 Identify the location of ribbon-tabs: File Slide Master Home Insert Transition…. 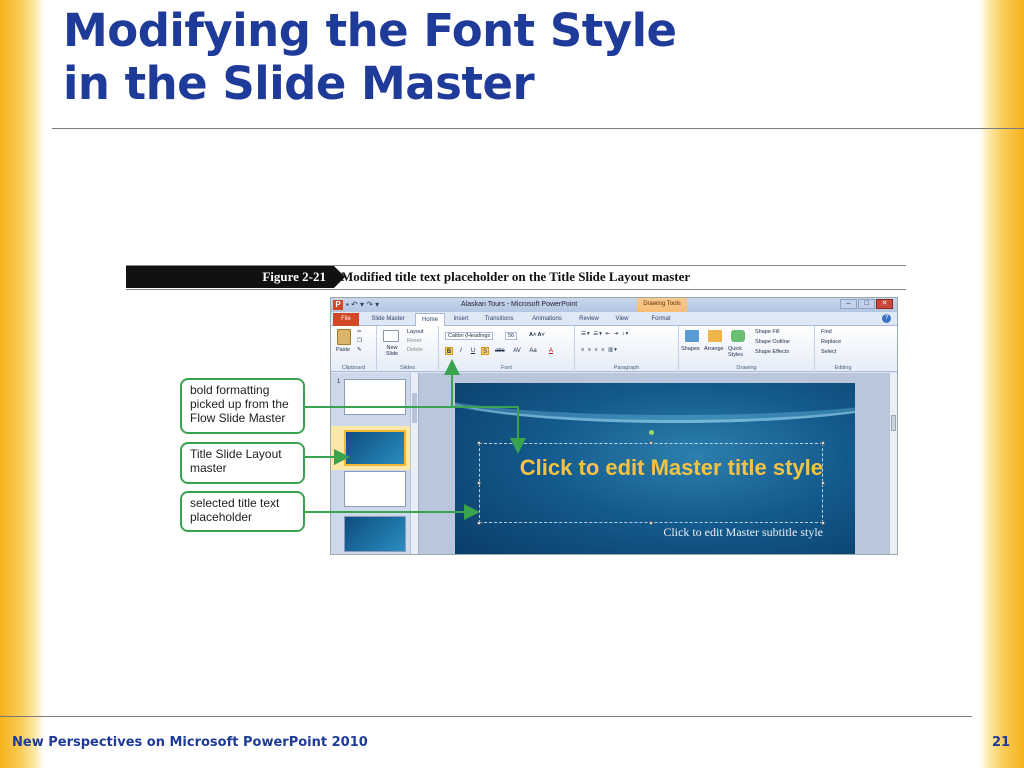
(614, 319).